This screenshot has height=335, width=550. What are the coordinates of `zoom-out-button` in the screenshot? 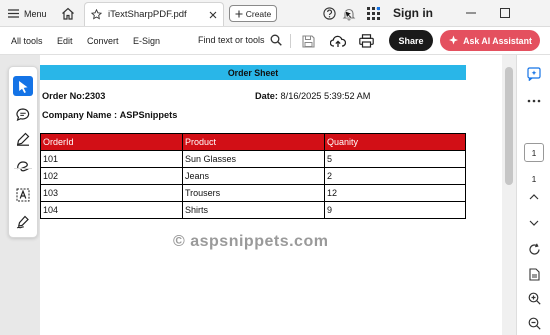 It's located at (534, 323).